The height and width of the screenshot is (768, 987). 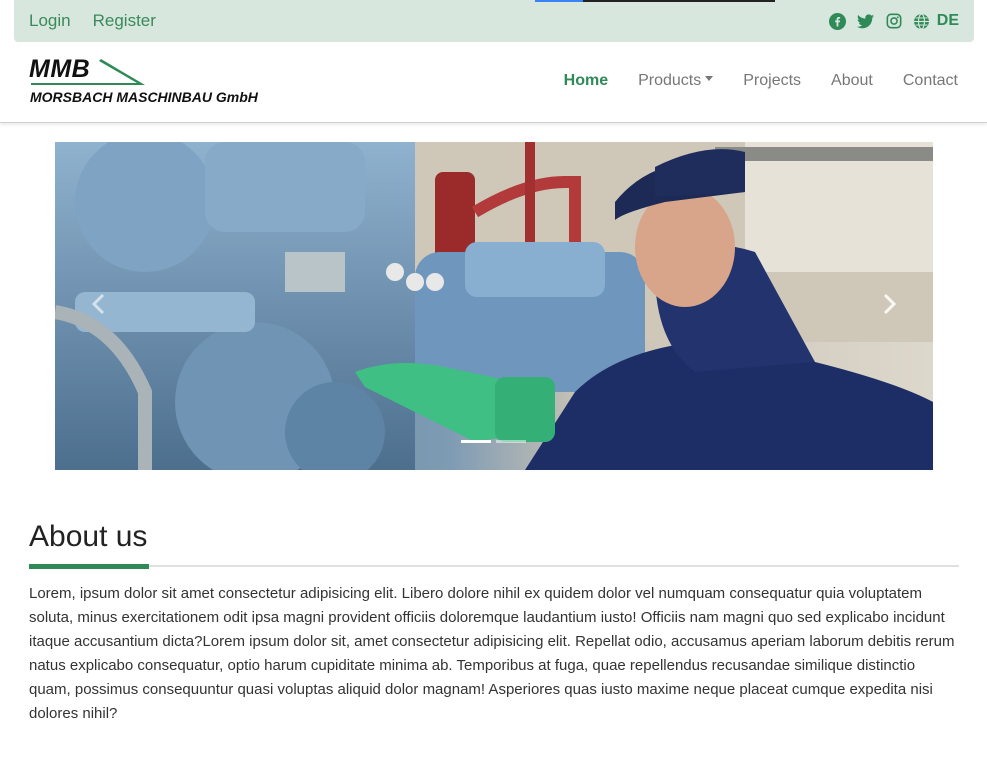 What do you see at coordinates (156, 82) in the screenshot?
I see `company-logo: MMB MORSBACH MASCHINBAU GmbH` at bounding box center [156, 82].